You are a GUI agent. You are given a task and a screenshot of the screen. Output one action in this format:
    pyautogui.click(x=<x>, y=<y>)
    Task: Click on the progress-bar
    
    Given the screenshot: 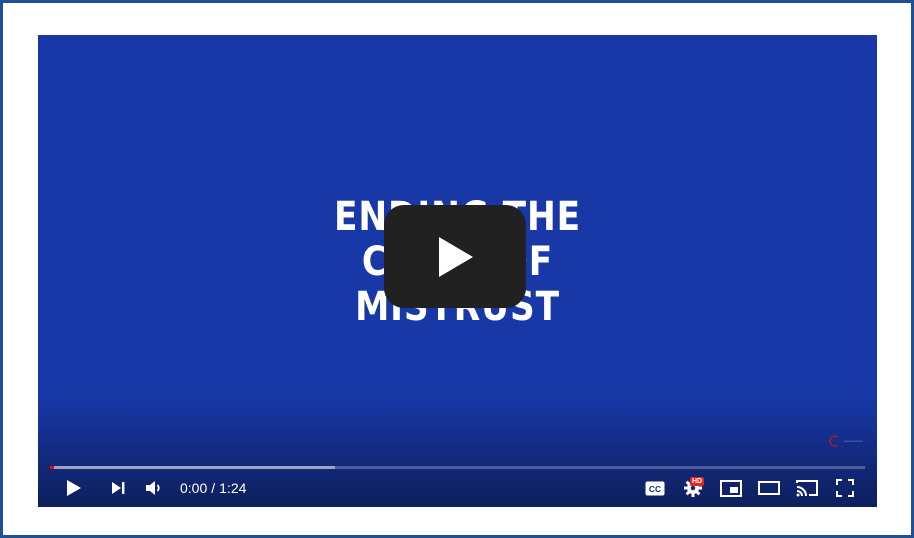 What is the action you would take?
    pyautogui.click(x=457, y=467)
    